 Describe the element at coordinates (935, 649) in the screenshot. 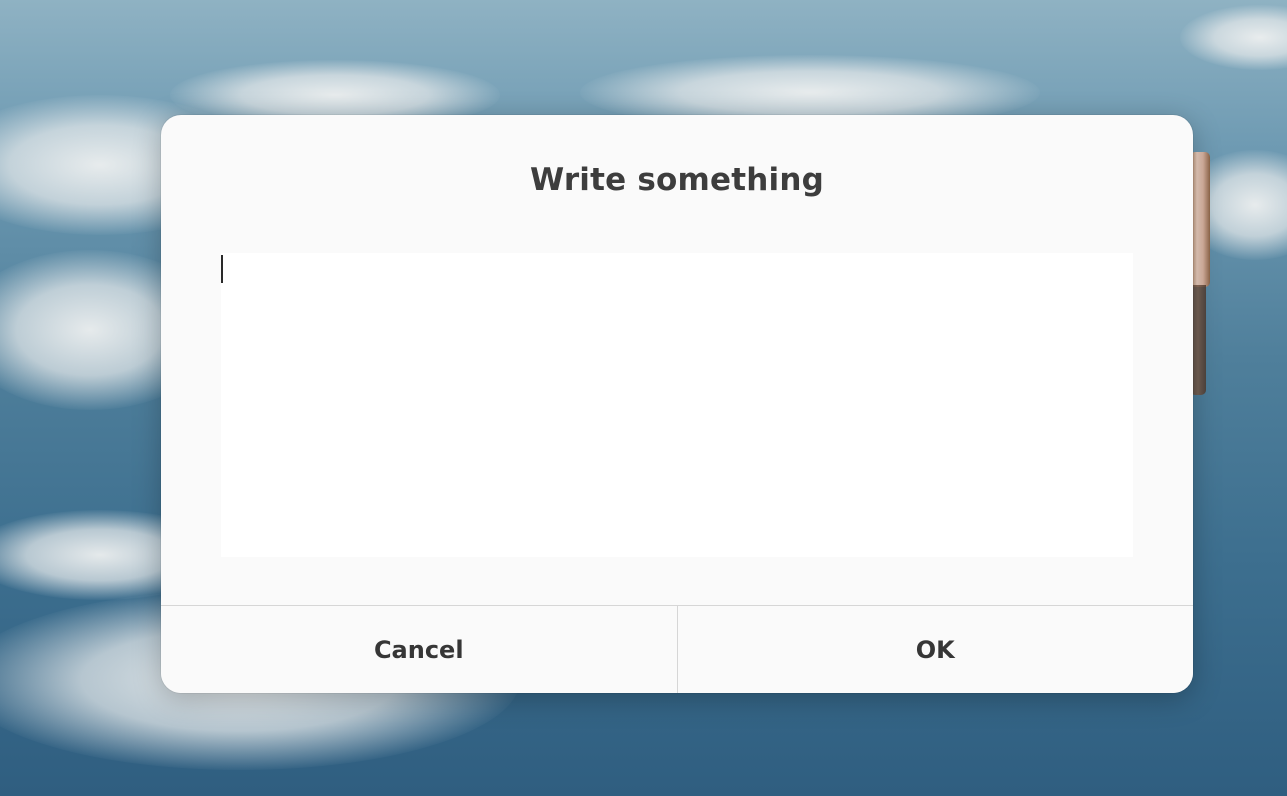

I see `ok-button: OK` at that location.